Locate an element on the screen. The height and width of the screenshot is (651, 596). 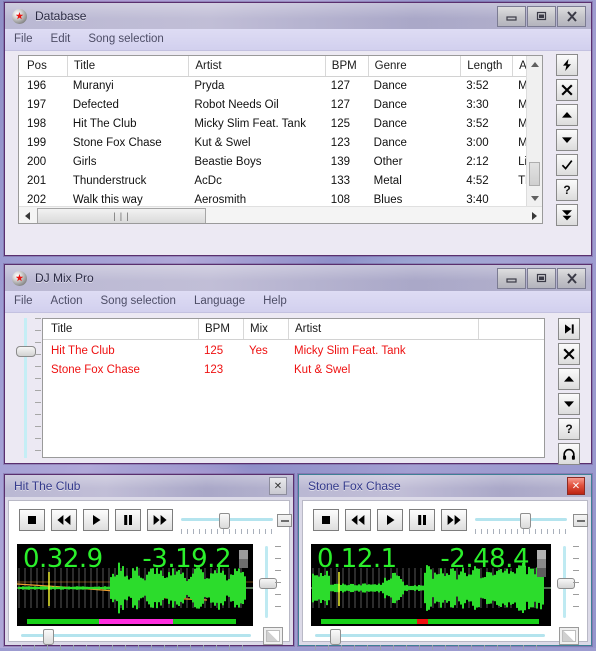
player-left-titlebar: Hit The Club ✕ is located at coordinates (149, 486).